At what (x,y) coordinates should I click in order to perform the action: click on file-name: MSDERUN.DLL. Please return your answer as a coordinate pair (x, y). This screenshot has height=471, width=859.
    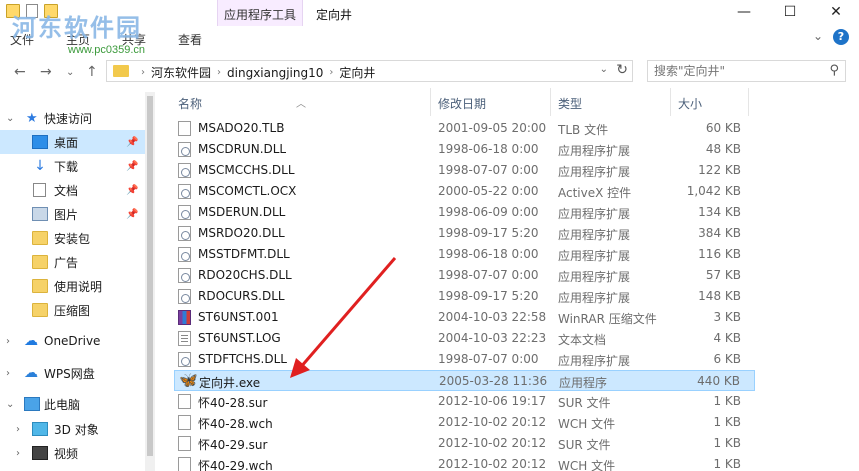
    Looking at the image, I should click on (242, 212).